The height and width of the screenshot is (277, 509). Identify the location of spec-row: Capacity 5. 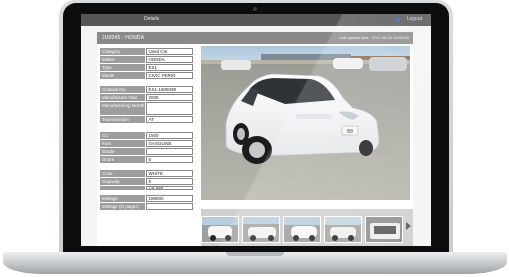
(146, 181).